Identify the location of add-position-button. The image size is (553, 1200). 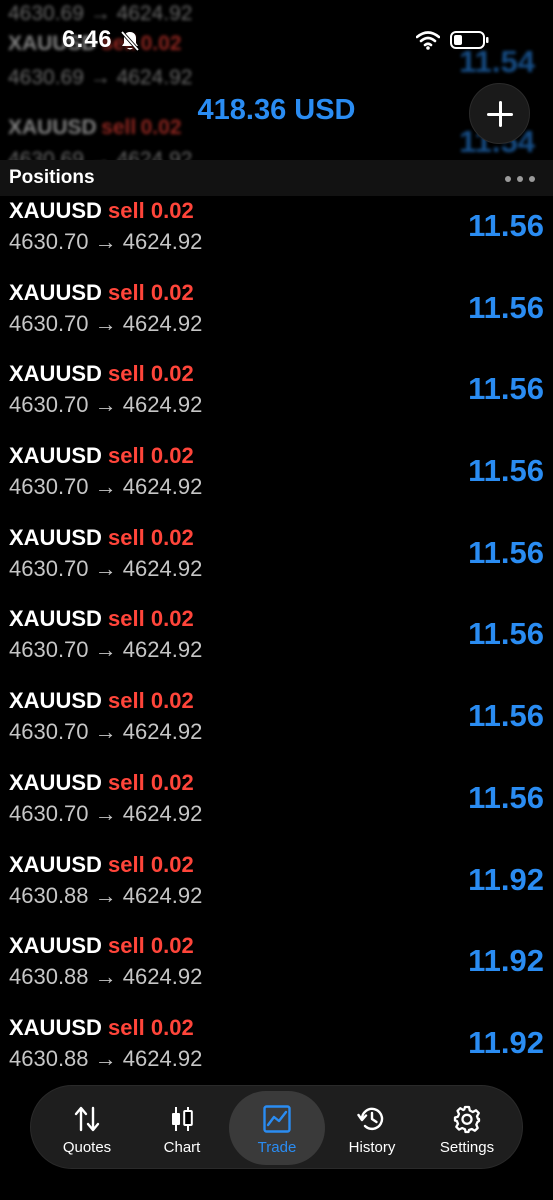
(499, 113).